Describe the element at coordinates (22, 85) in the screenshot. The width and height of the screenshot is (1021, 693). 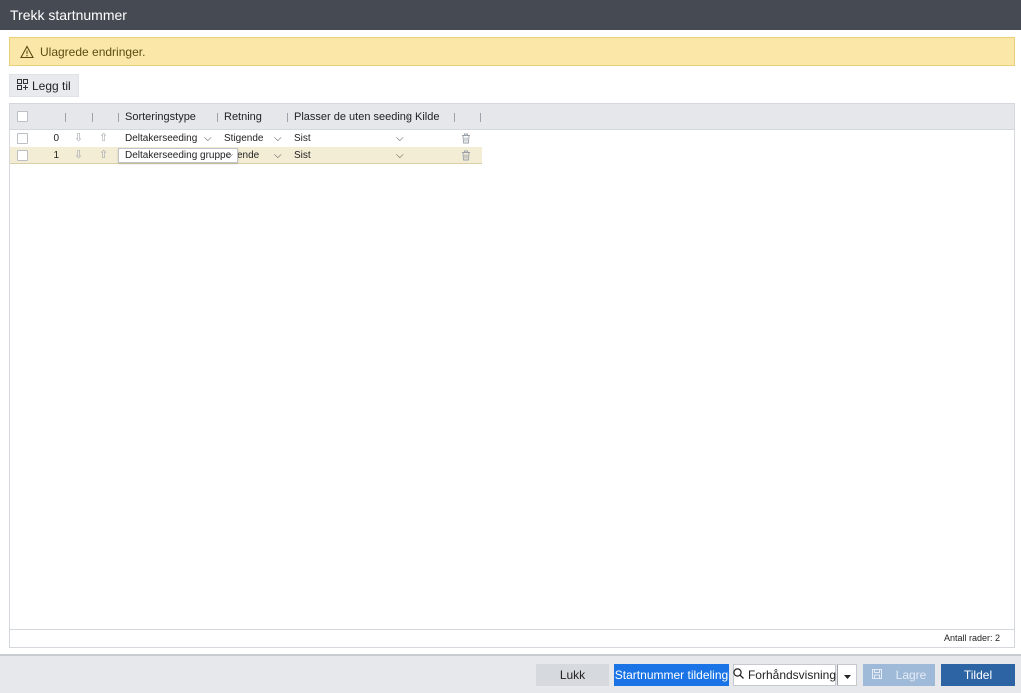
I see `add-grid-icon` at that location.